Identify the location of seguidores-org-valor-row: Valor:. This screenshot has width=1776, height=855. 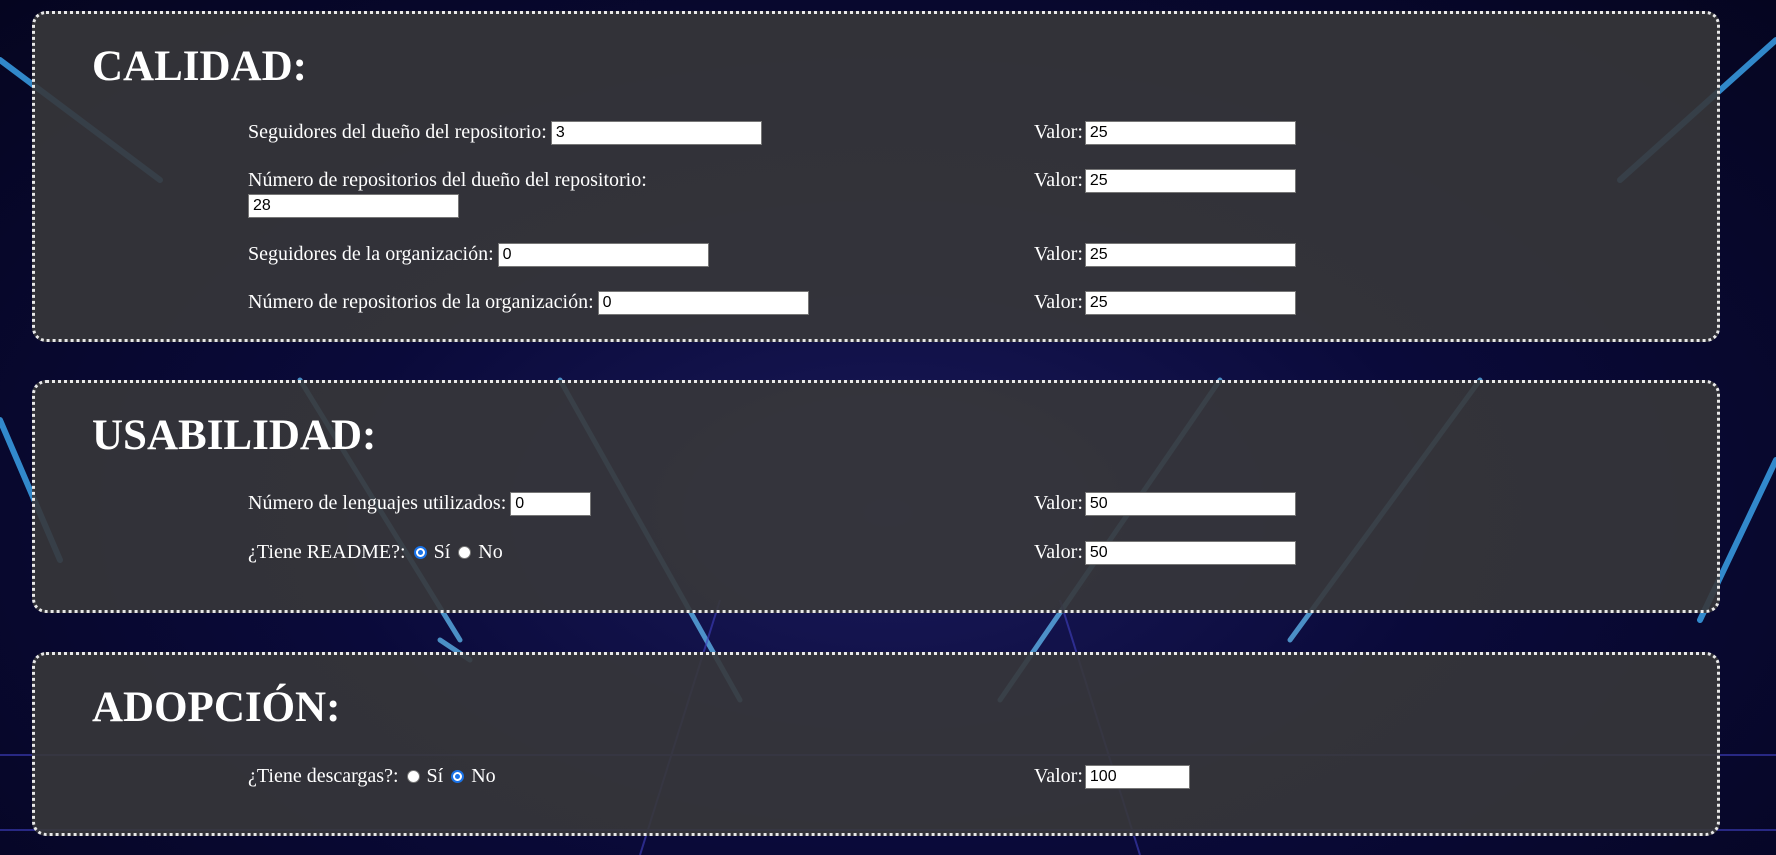
(1165, 255).